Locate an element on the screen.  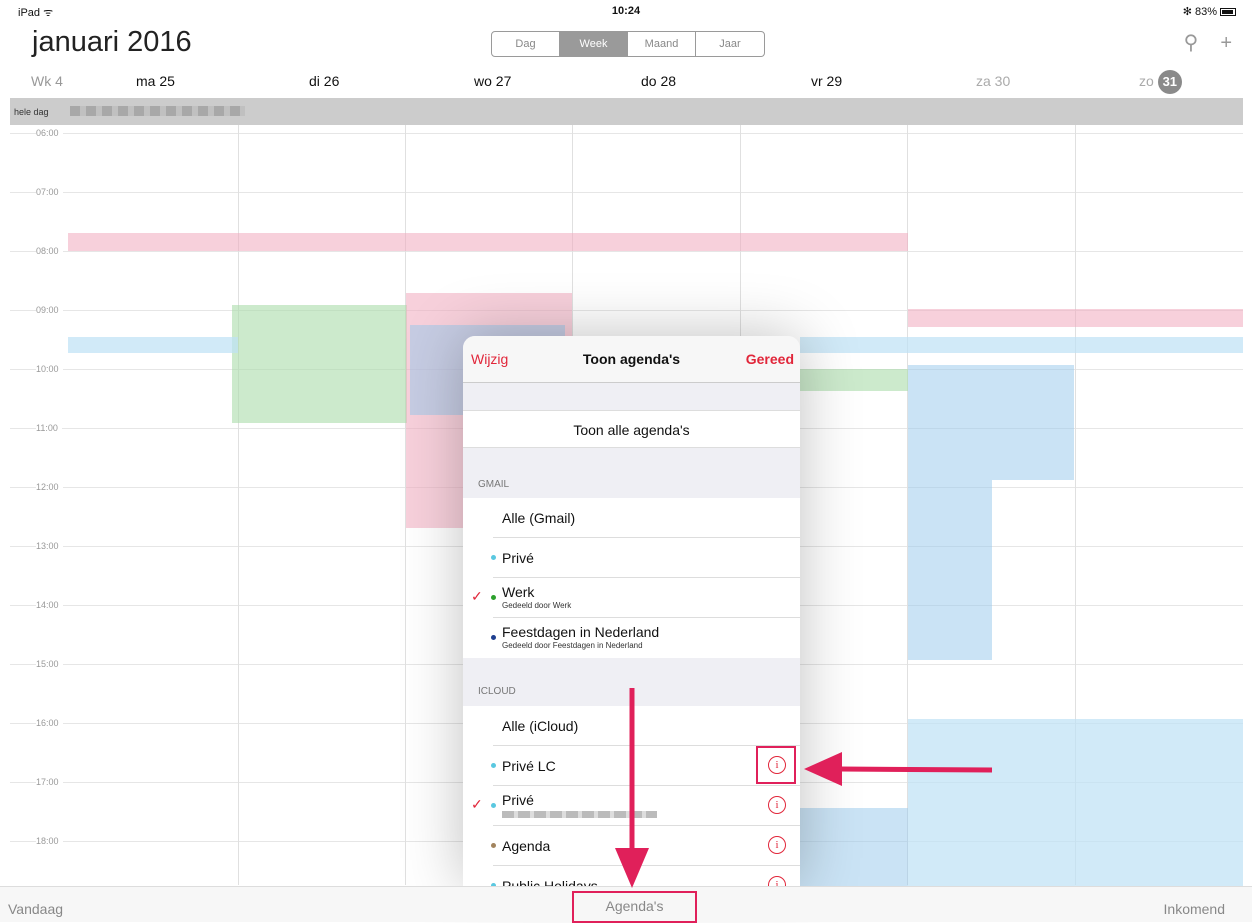
tab-week: Week is located at coordinates (594, 44).